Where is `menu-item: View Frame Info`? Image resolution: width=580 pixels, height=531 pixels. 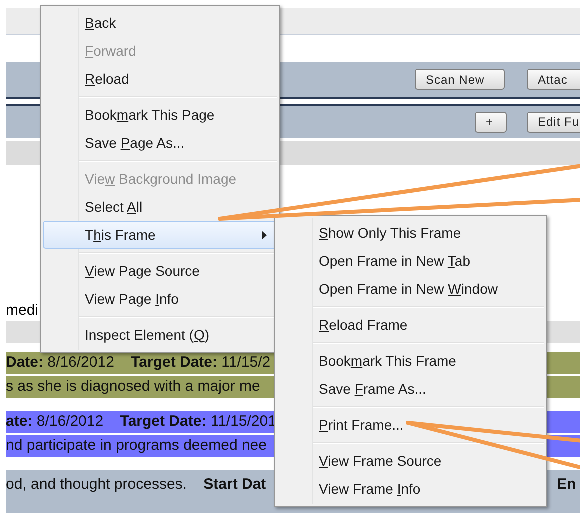
menu-item: View Frame Info is located at coordinates (410, 489).